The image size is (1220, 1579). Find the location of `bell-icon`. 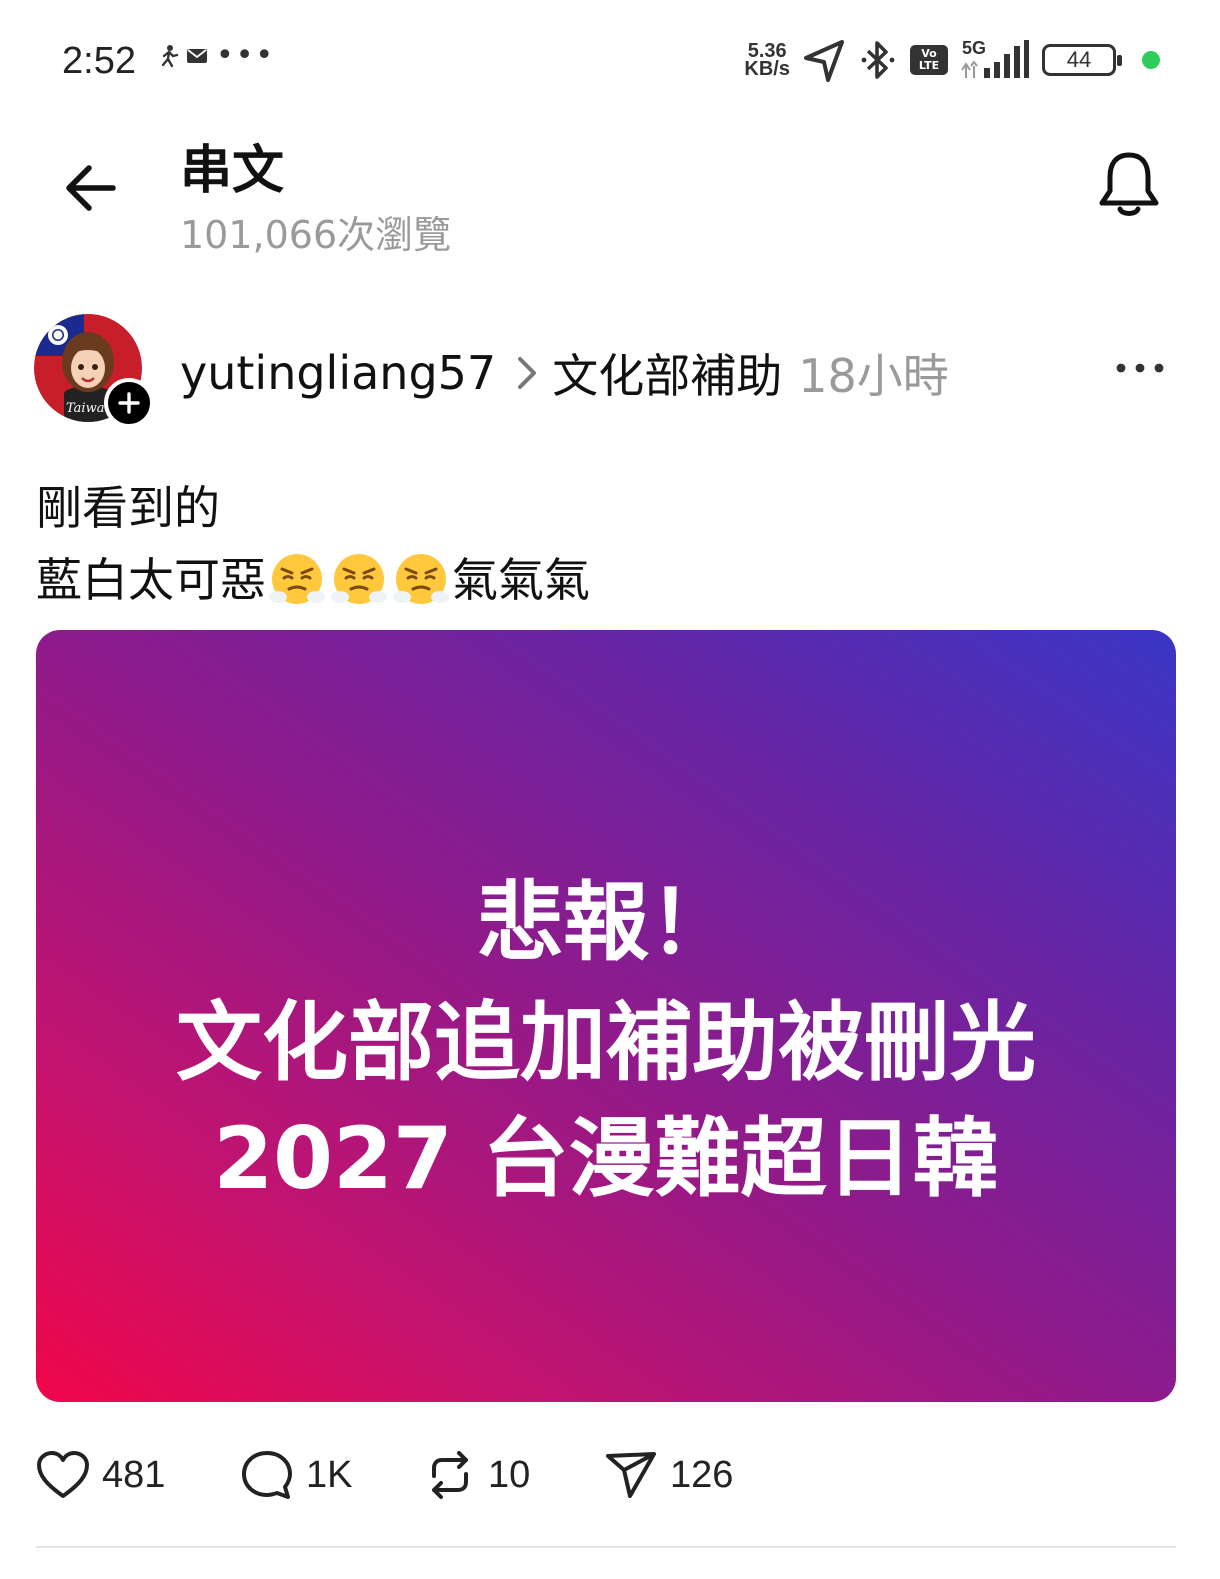

bell-icon is located at coordinates (1129, 184).